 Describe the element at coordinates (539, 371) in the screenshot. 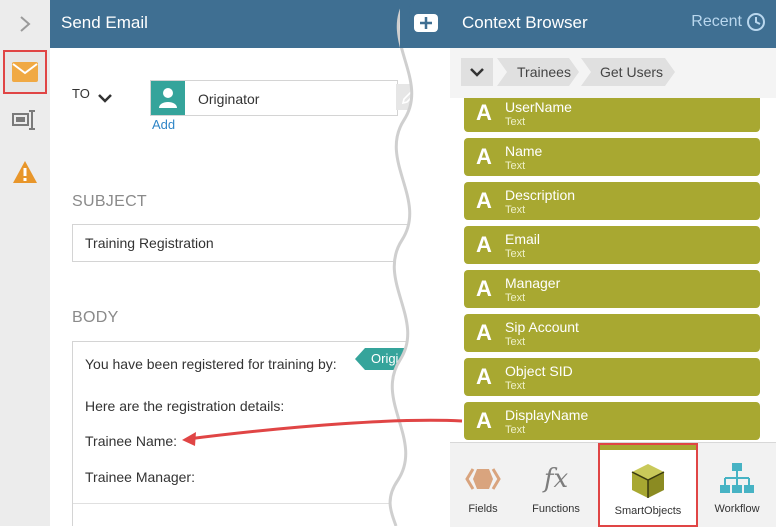

I see `field-name: Object SID` at that location.